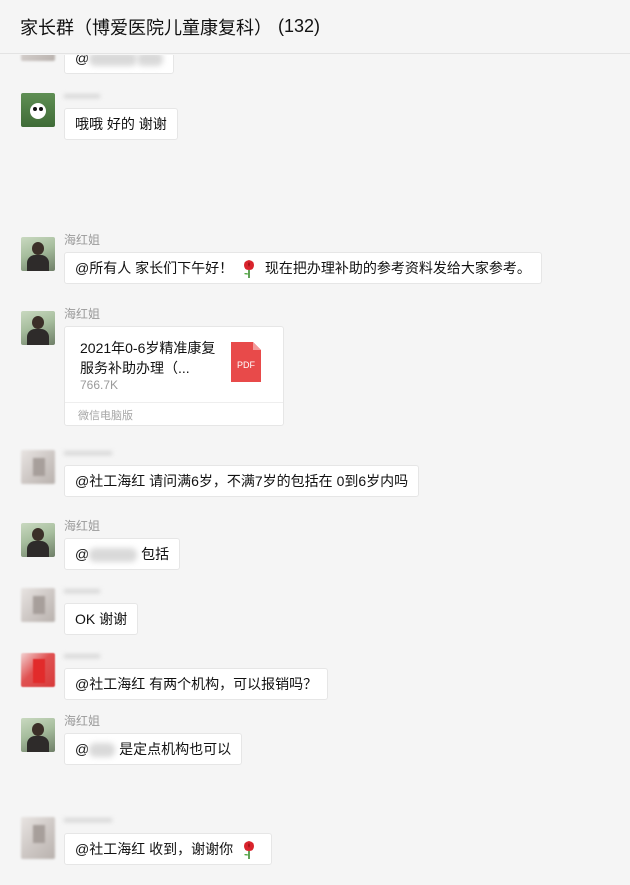  I want to click on message-text: 哦哦 好的 谢谢, so click(121, 124).